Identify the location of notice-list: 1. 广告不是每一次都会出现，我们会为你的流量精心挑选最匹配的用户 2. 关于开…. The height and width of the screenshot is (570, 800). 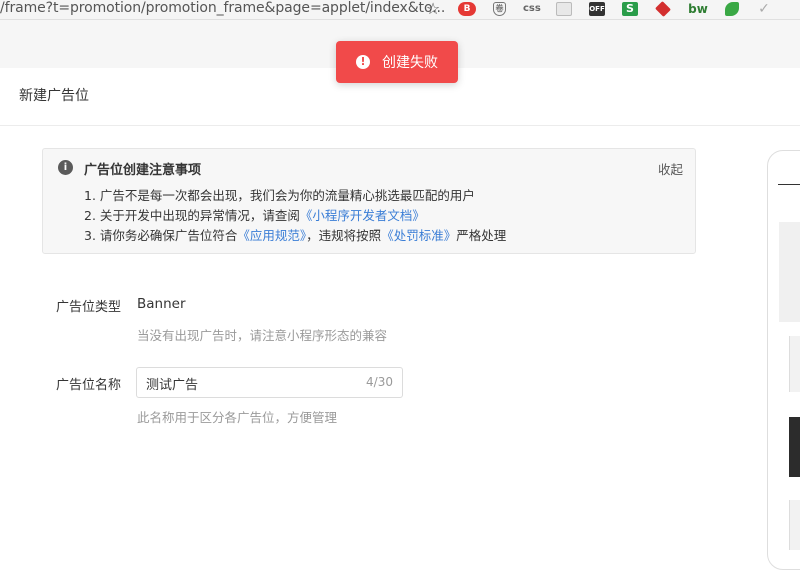
(295, 216).